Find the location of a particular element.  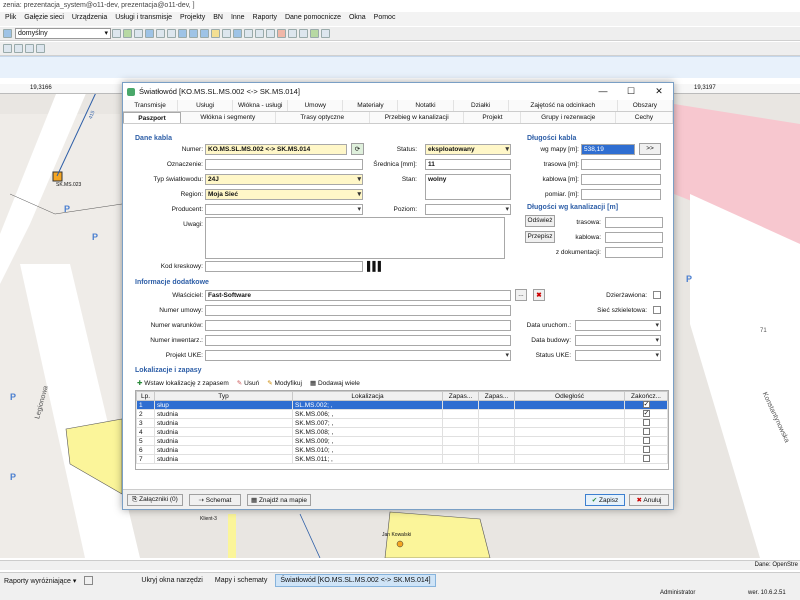

more-button: >> is located at coordinates (650, 149).